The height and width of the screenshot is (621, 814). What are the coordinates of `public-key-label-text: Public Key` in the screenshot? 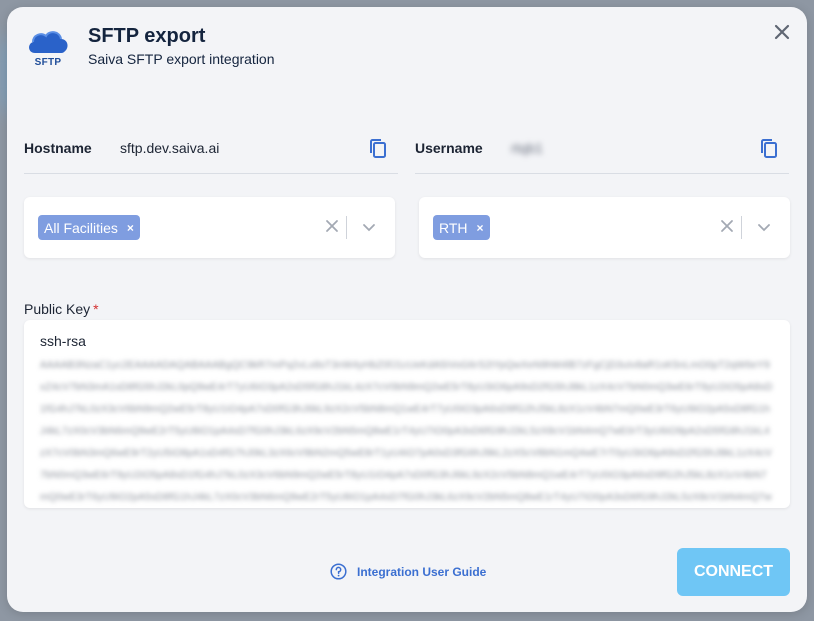 It's located at (57, 309).